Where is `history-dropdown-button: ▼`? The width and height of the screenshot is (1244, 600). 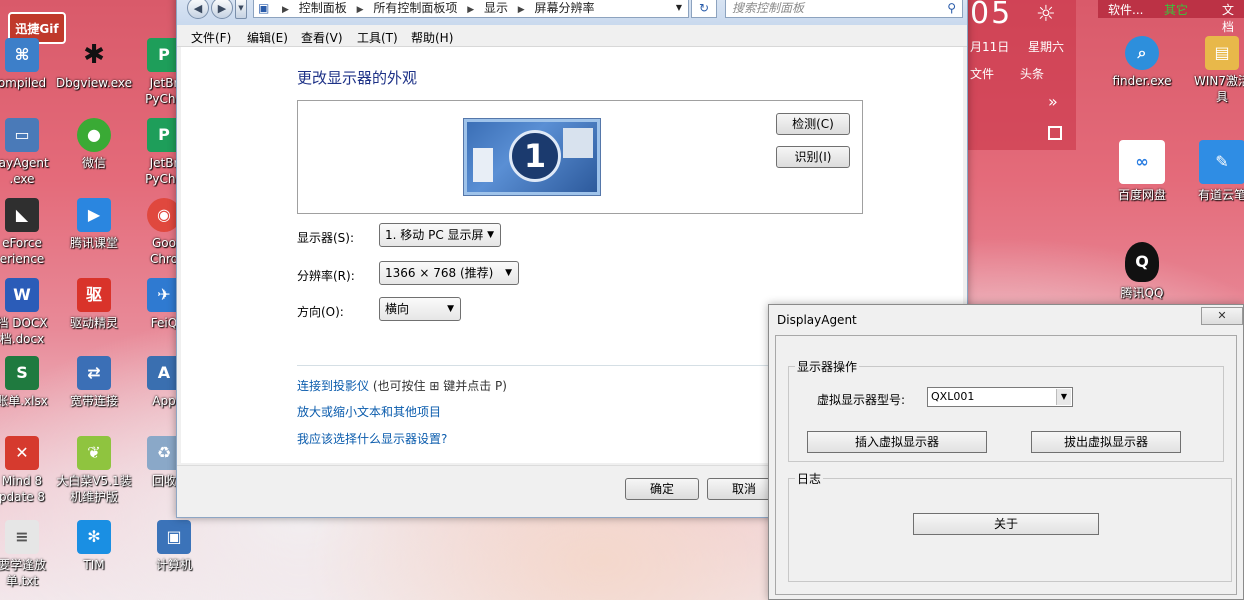
history-dropdown-button: ▼ is located at coordinates (241, 9).